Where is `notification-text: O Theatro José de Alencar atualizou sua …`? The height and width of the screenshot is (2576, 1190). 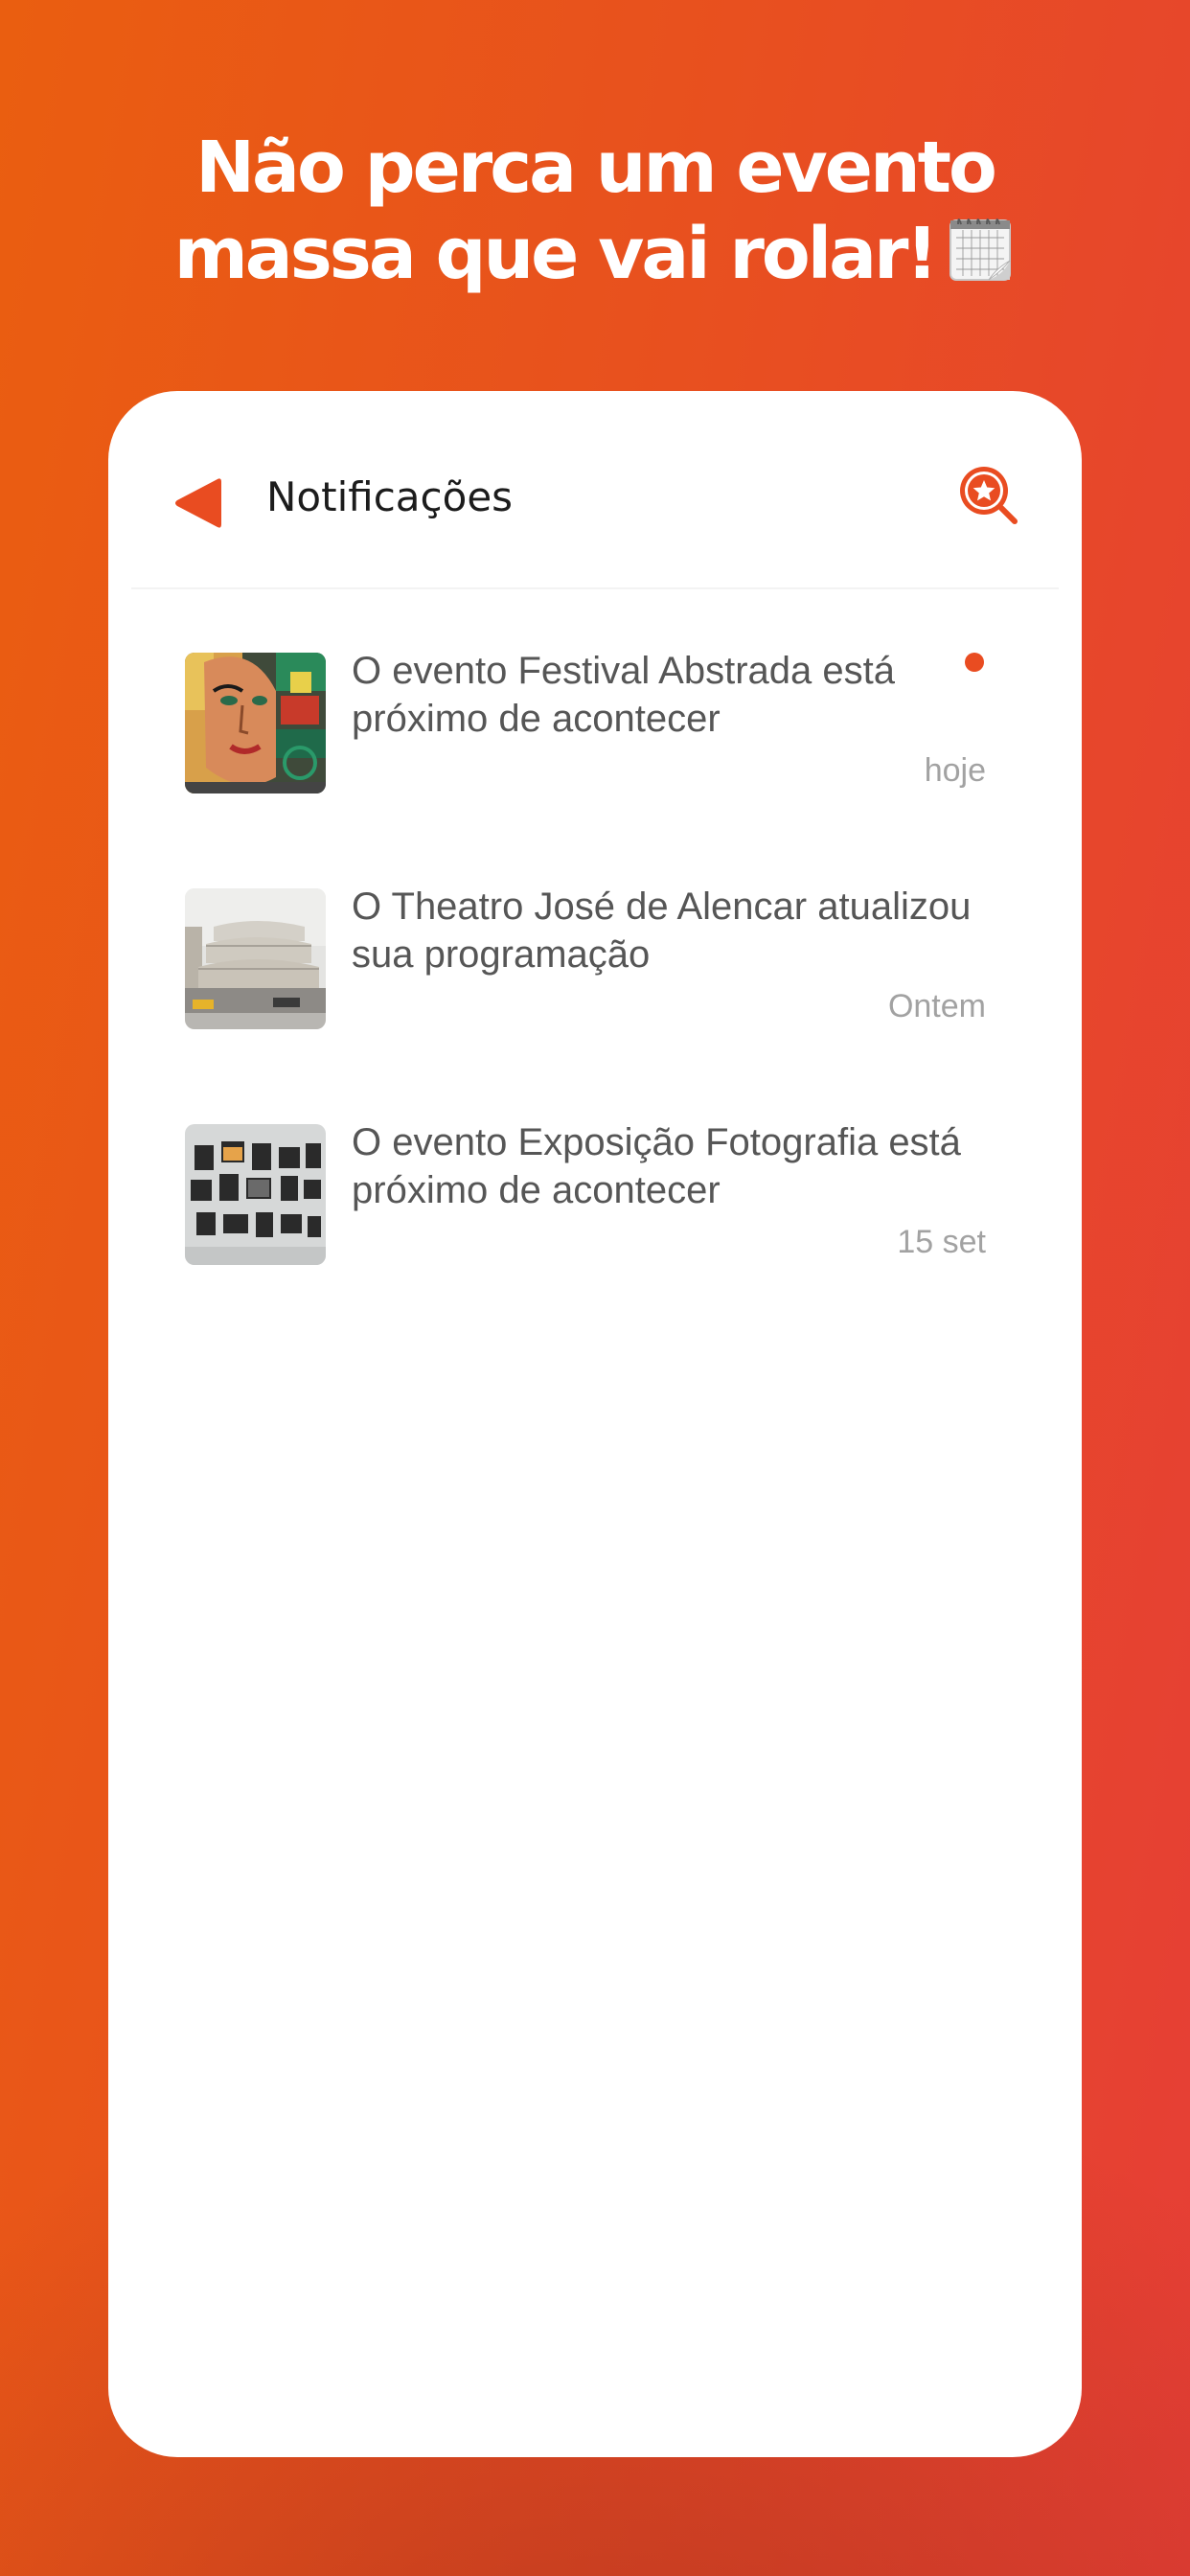 notification-text: O Theatro José de Alencar atualizou sua … is located at coordinates (662, 931).